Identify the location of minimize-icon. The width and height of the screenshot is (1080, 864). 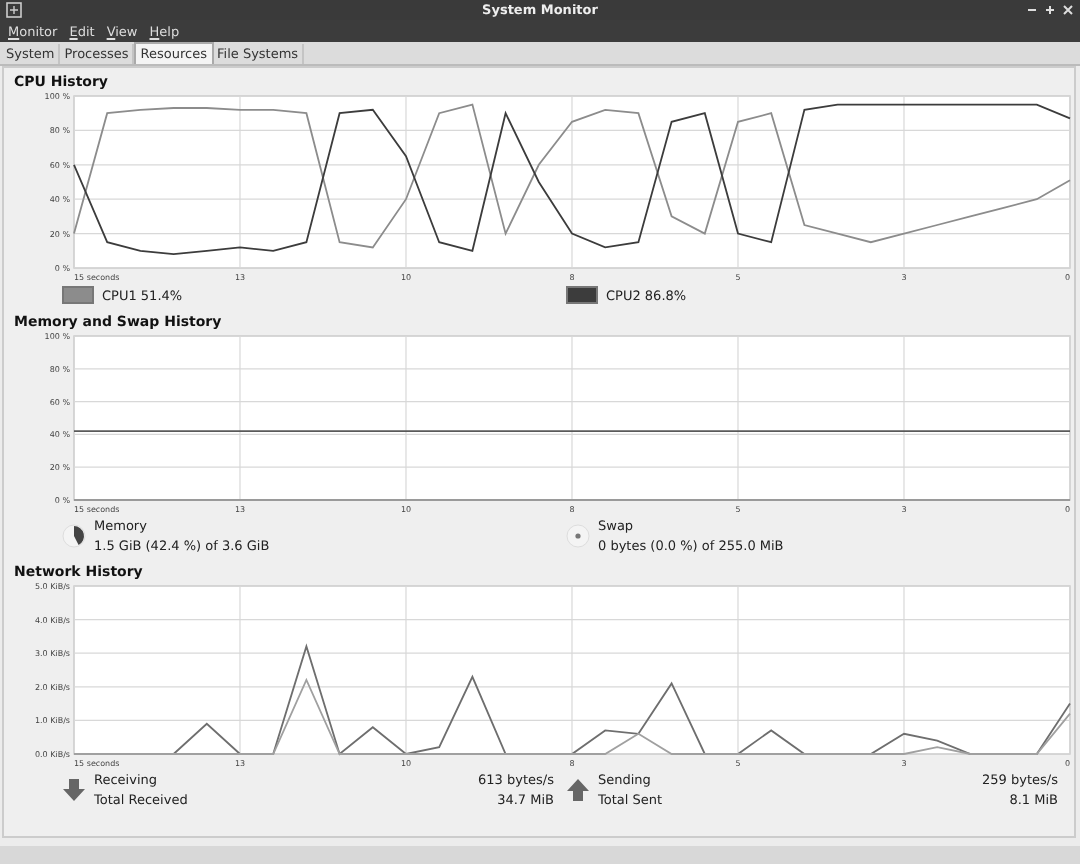
(1032, 10).